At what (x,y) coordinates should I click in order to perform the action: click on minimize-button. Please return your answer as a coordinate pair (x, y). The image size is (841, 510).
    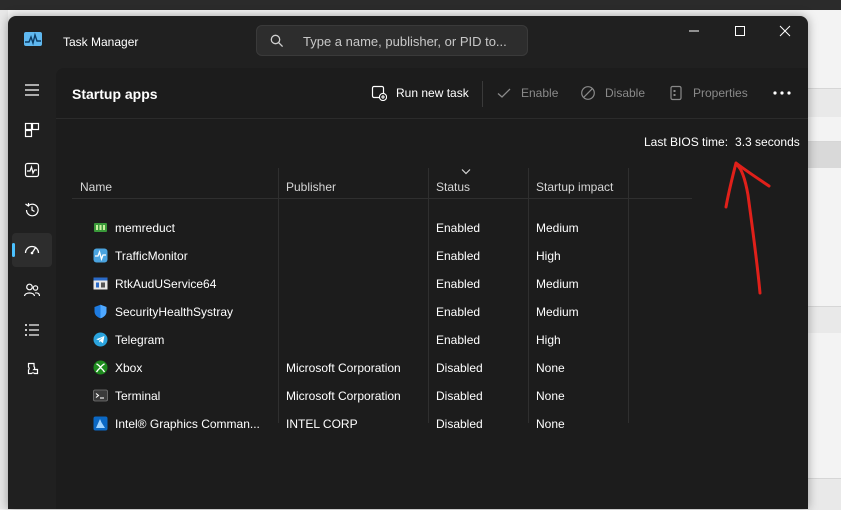
    Looking at the image, I should click on (694, 32).